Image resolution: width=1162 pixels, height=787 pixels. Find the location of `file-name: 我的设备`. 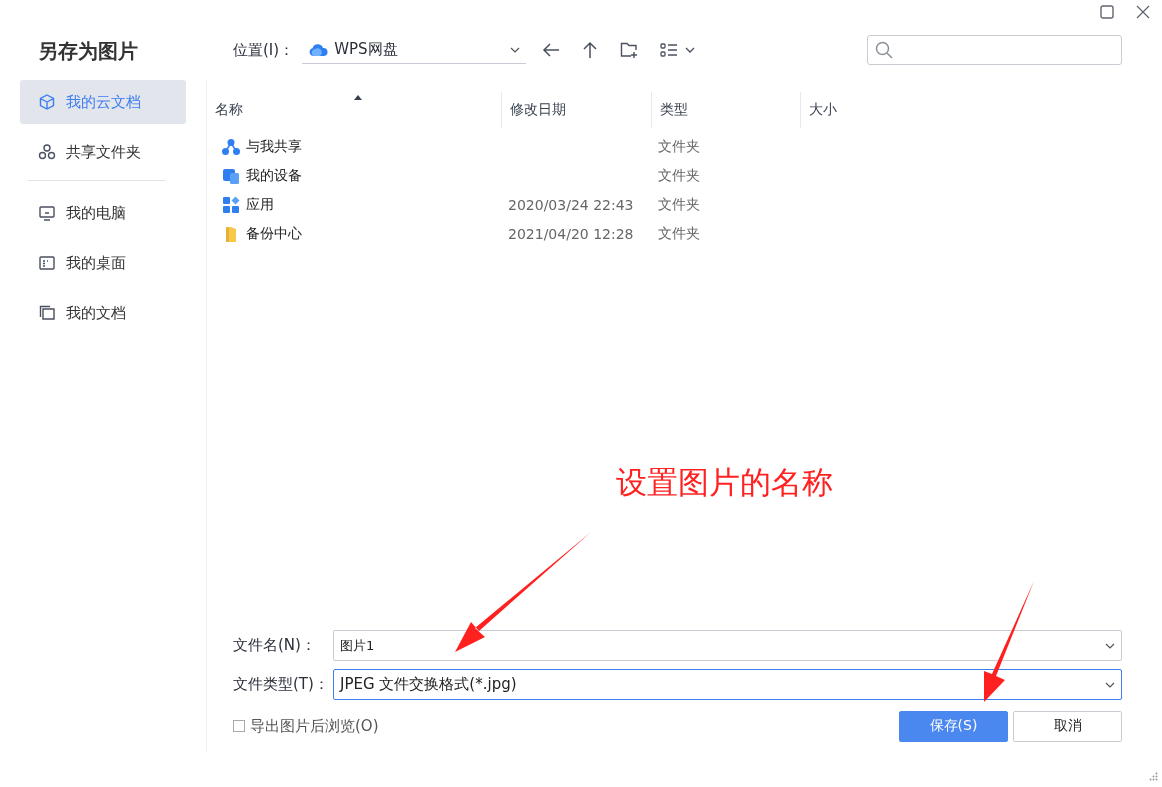

file-name: 我的设备 is located at coordinates (274, 175).